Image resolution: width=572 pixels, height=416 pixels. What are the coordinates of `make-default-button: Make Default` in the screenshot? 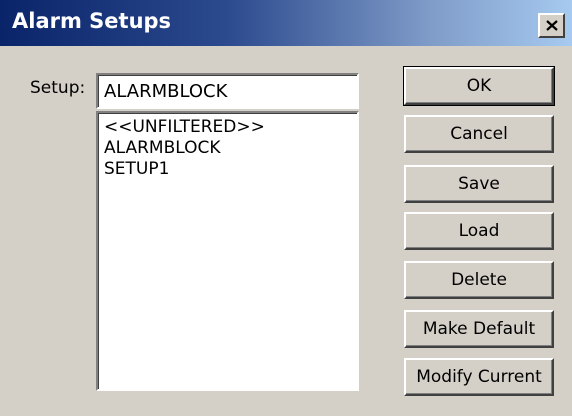 It's located at (479, 329).